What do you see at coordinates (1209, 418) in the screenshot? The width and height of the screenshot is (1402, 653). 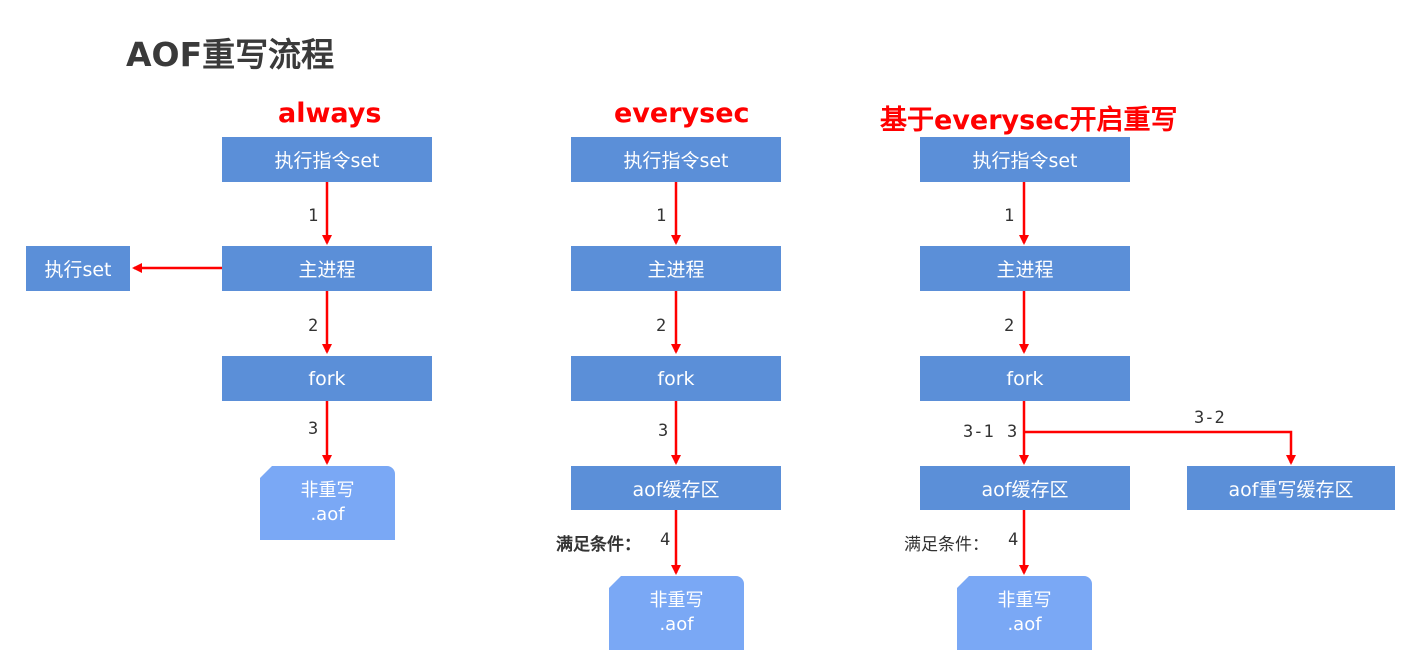 I see `step-label: 3-2` at bounding box center [1209, 418].